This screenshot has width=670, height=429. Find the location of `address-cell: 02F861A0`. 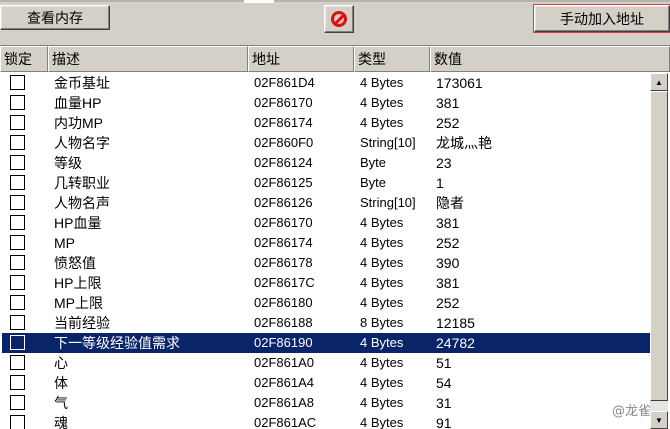

address-cell: 02F861A0 is located at coordinates (284, 362).